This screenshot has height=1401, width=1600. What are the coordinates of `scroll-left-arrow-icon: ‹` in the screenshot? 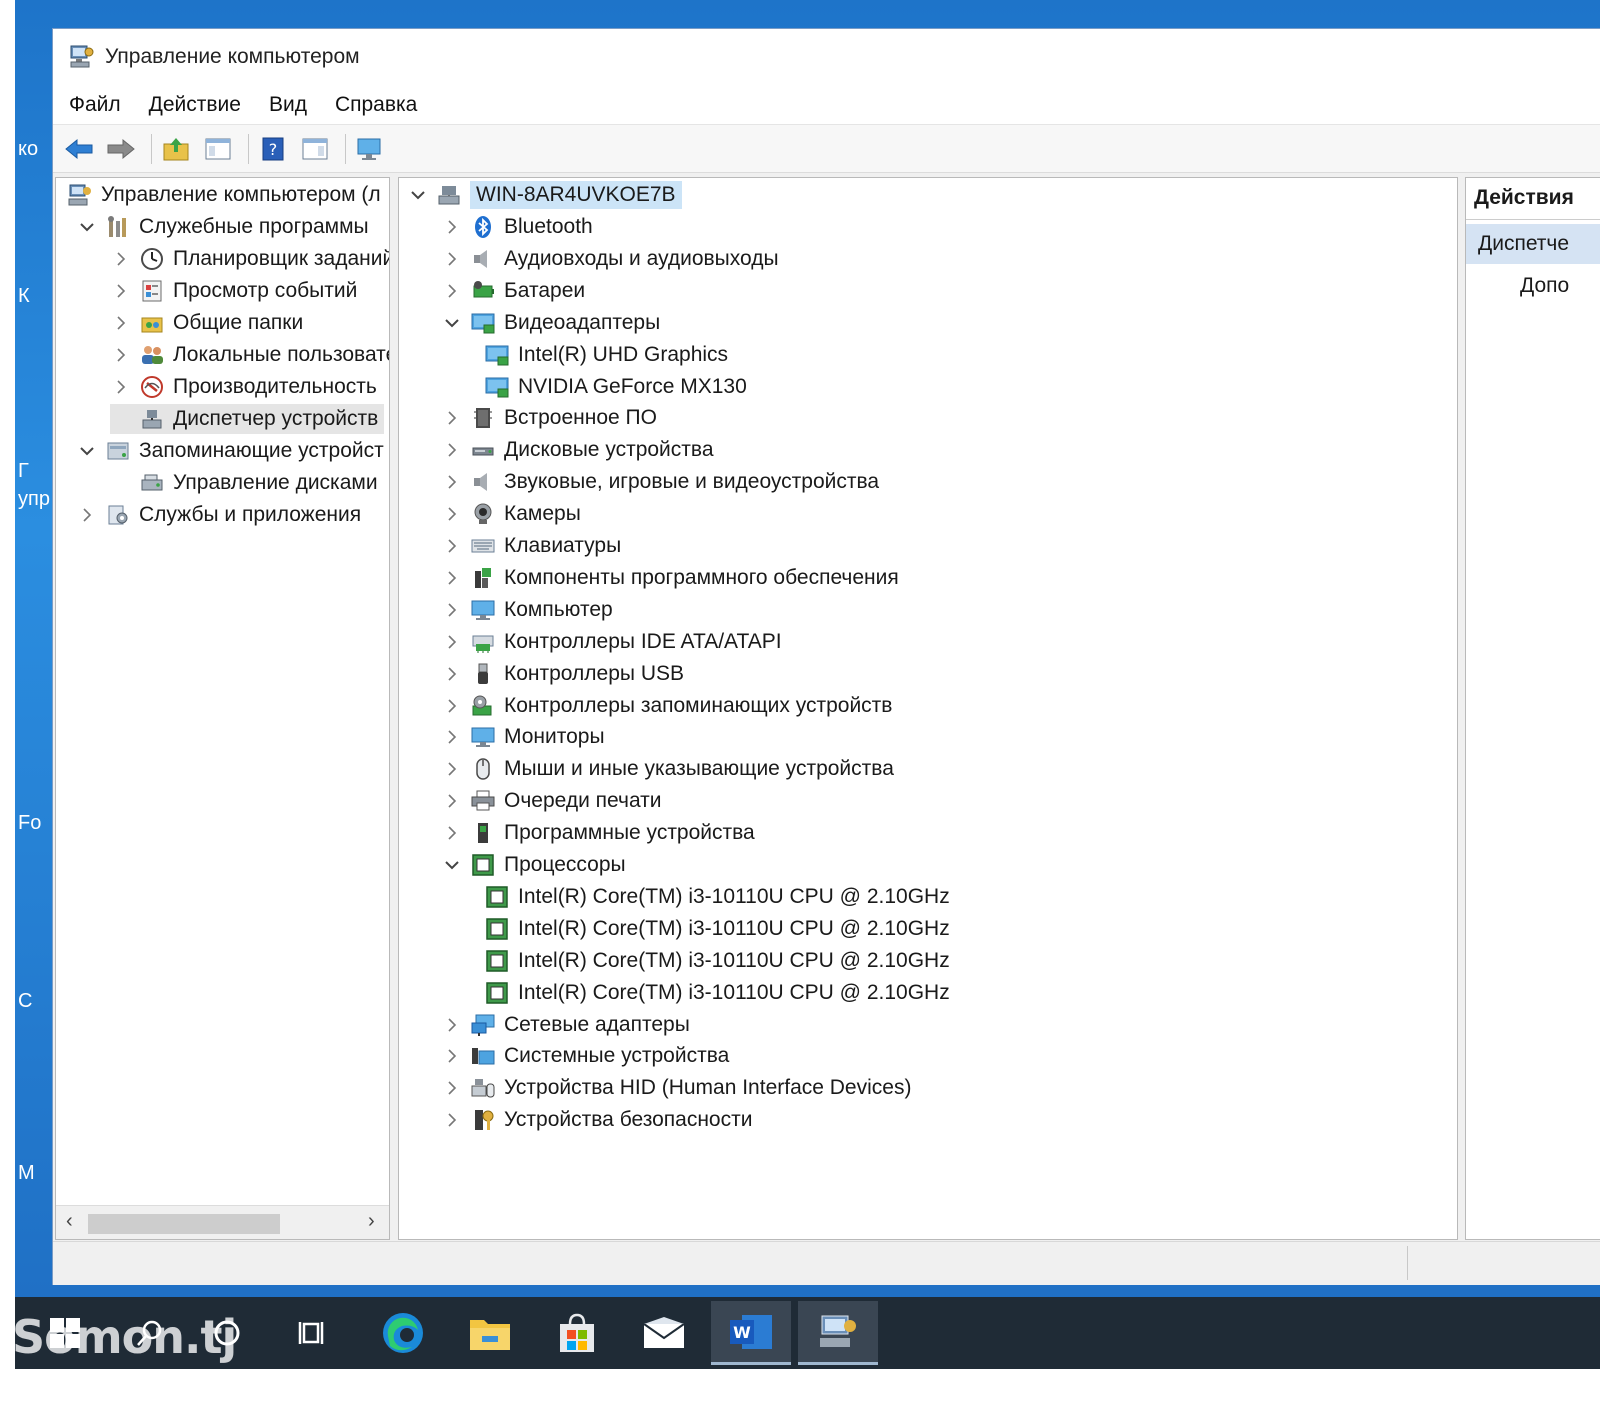 It's located at (69, 1221).